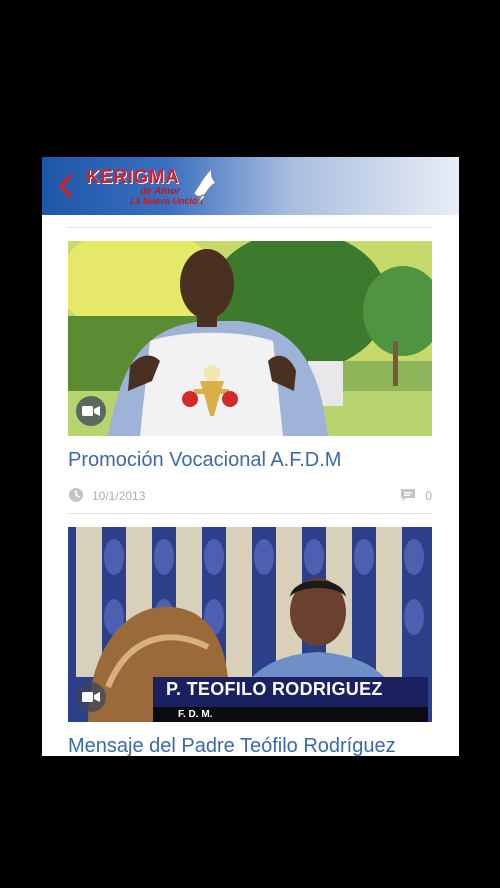 Image resolution: width=500 pixels, height=888 pixels. What do you see at coordinates (250, 496) in the screenshot?
I see `post-meta: 10/1/2013 0` at bounding box center [250, 496].